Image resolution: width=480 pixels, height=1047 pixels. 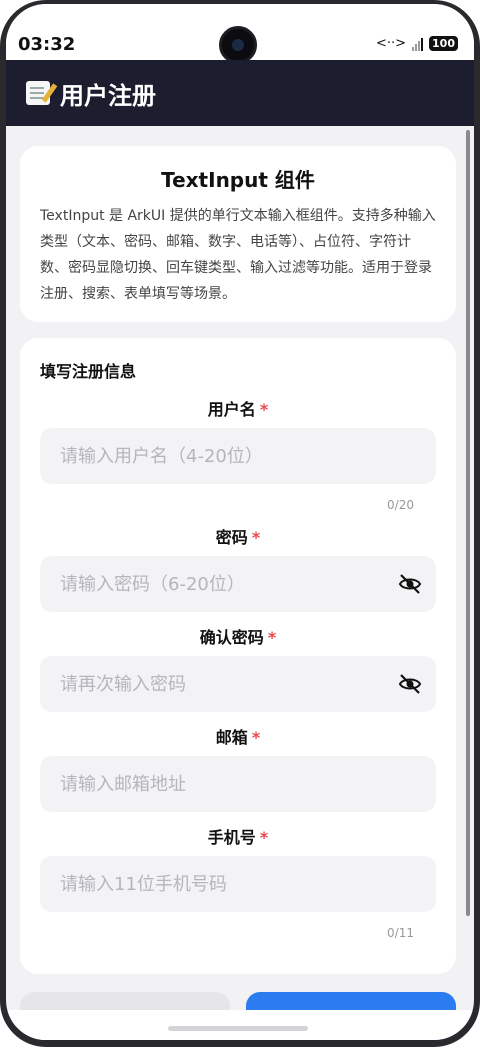 What do you see at coordinates (47, 44) in the screenshot?
I see `status-time: 03:32` at bounding box center [47, 44].